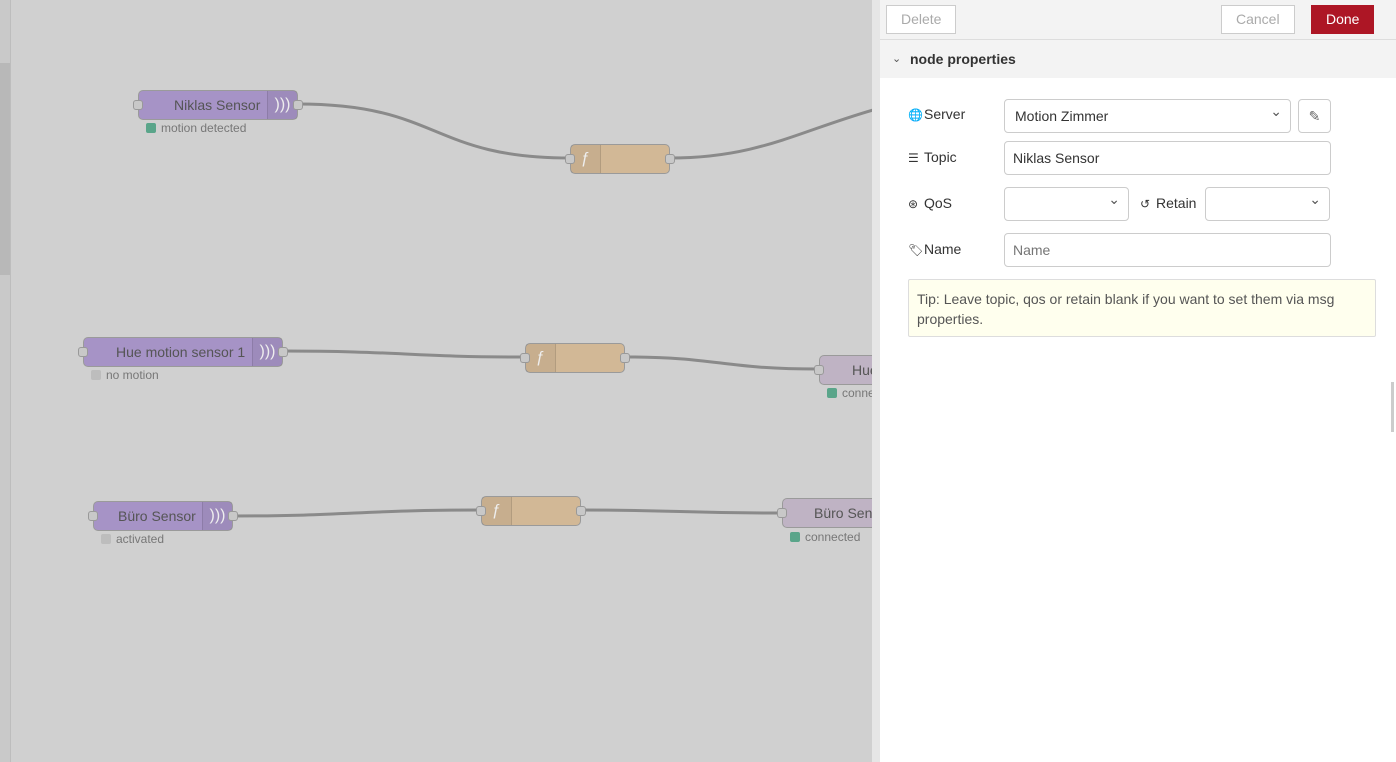 This screenshot has height=762, width=1396. I want to click on pencil-icon: ✎, so click(1314, 116).